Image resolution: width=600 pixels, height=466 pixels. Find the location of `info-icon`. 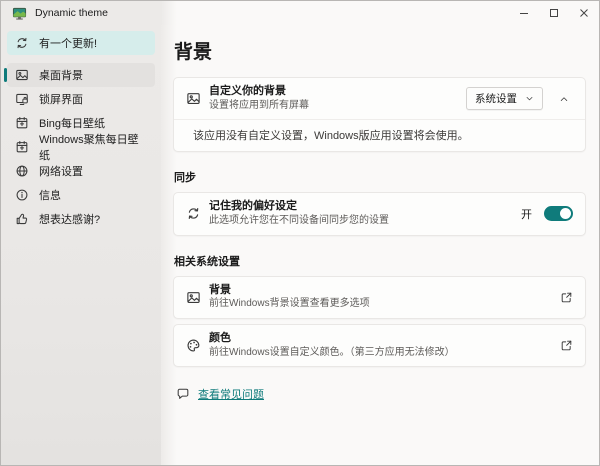

info-icon is located at coordinates (22, 195).